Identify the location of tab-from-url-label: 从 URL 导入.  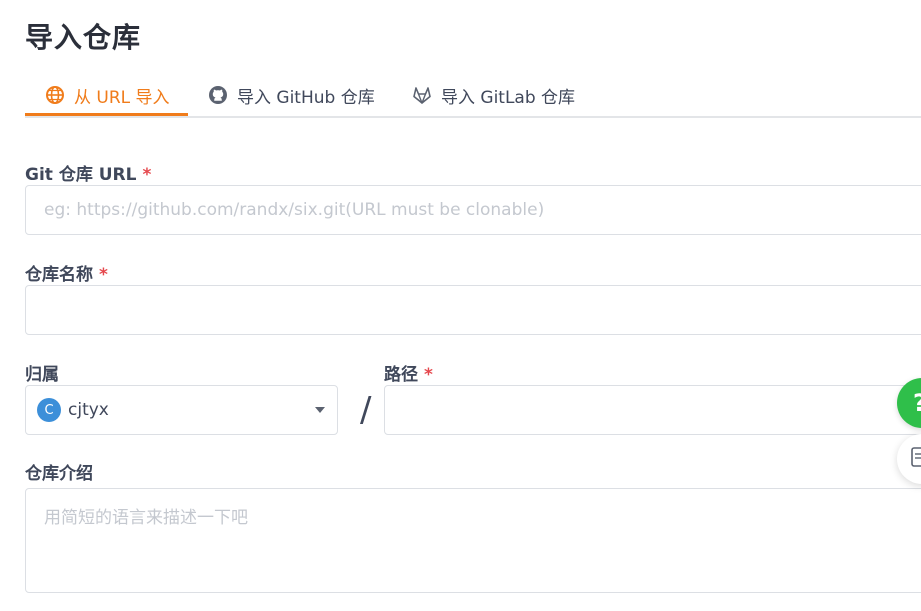
(122, 97).